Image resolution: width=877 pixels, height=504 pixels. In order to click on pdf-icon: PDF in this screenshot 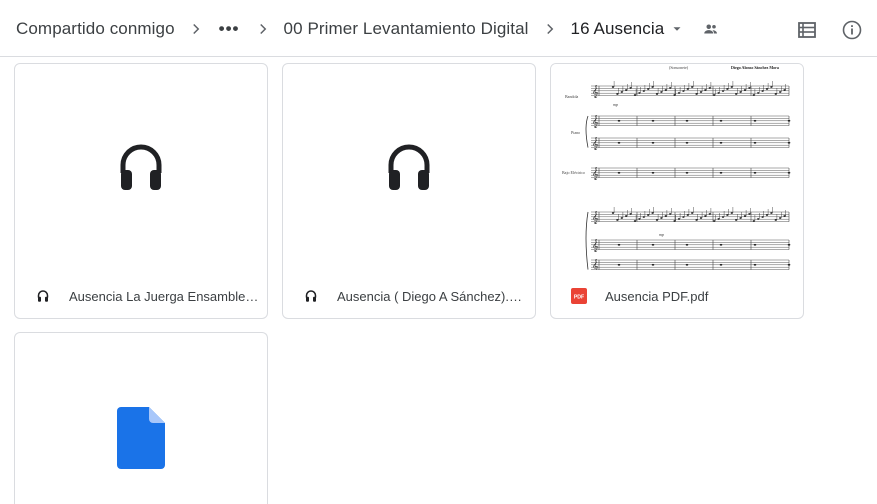, I will do `click(579, 296)`.